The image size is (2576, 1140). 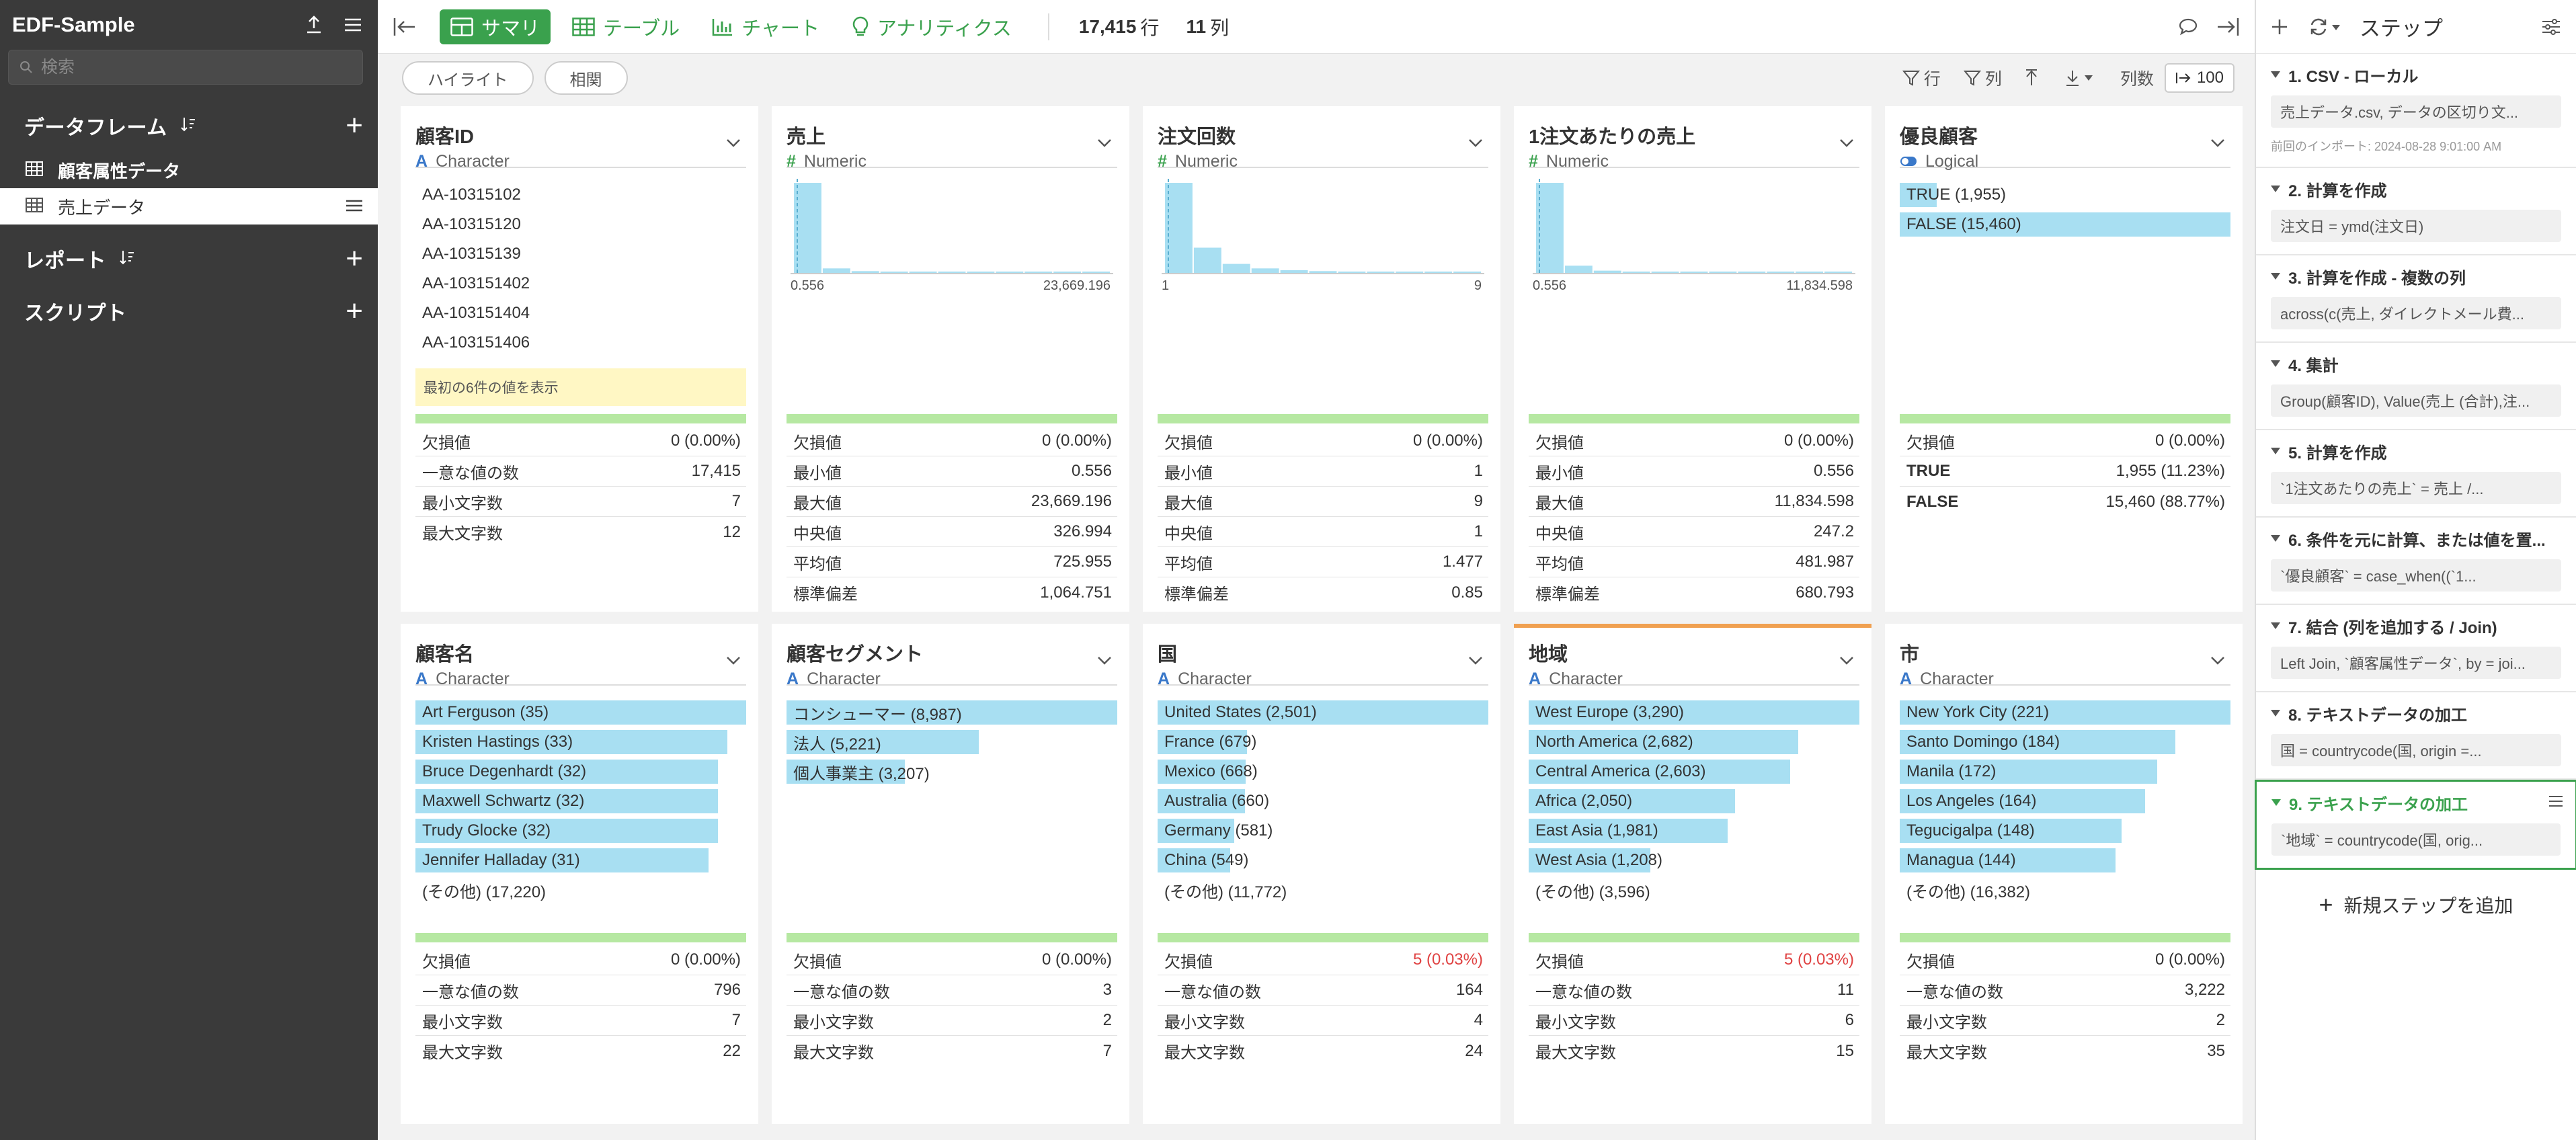 I want to click on add-dataframe-plus-icon: +, so click(x=354, y=125).